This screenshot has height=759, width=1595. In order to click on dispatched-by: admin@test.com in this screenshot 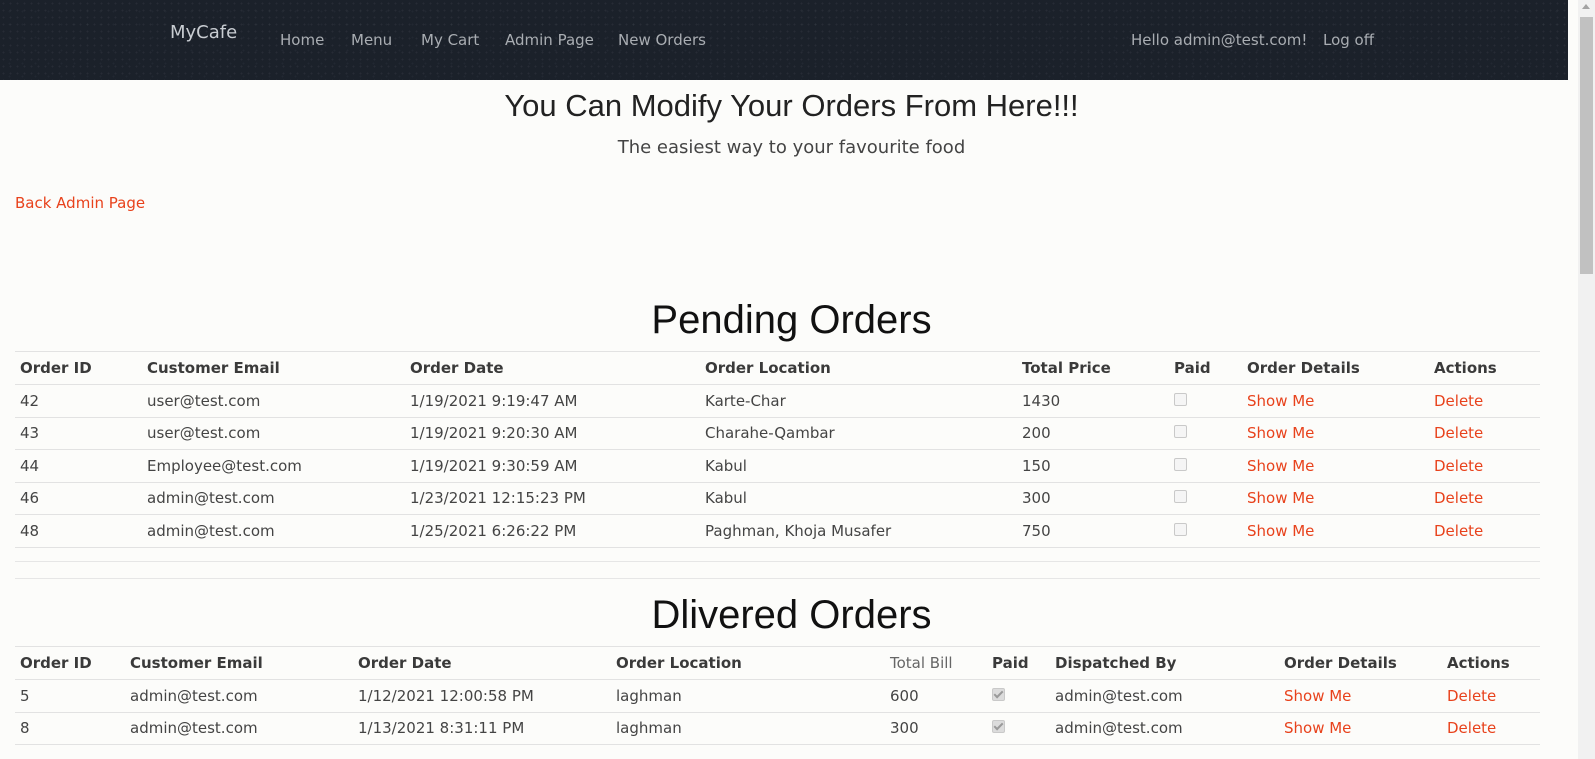, I will do `click(1164, 696)`.